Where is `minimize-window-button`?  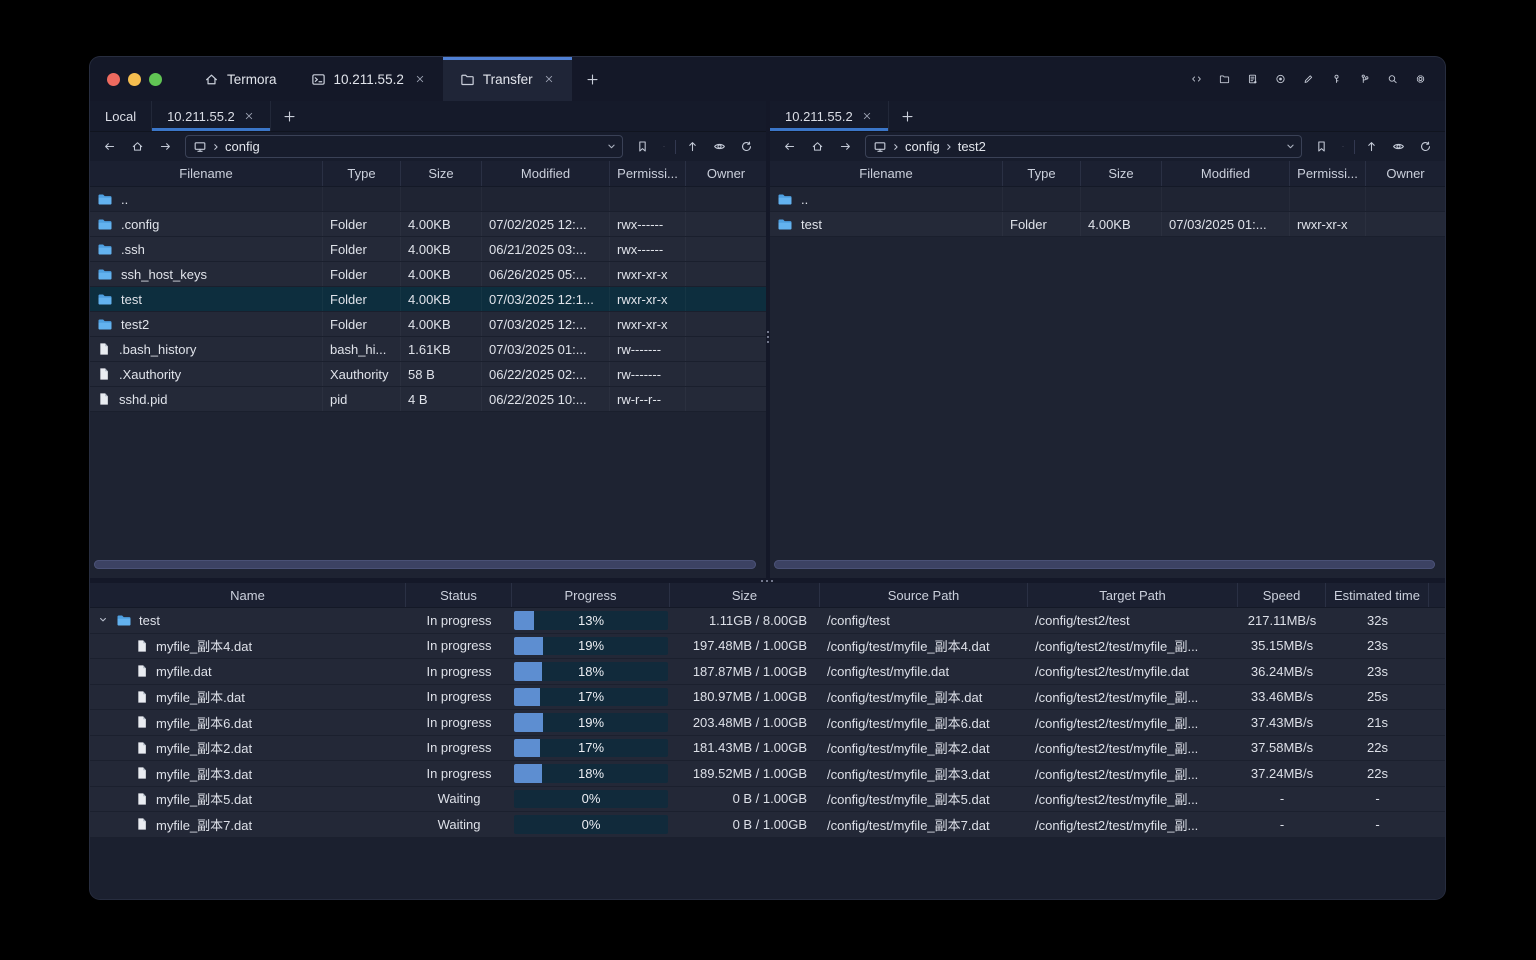 minimize-window-button is located at coordinates (134, 79).